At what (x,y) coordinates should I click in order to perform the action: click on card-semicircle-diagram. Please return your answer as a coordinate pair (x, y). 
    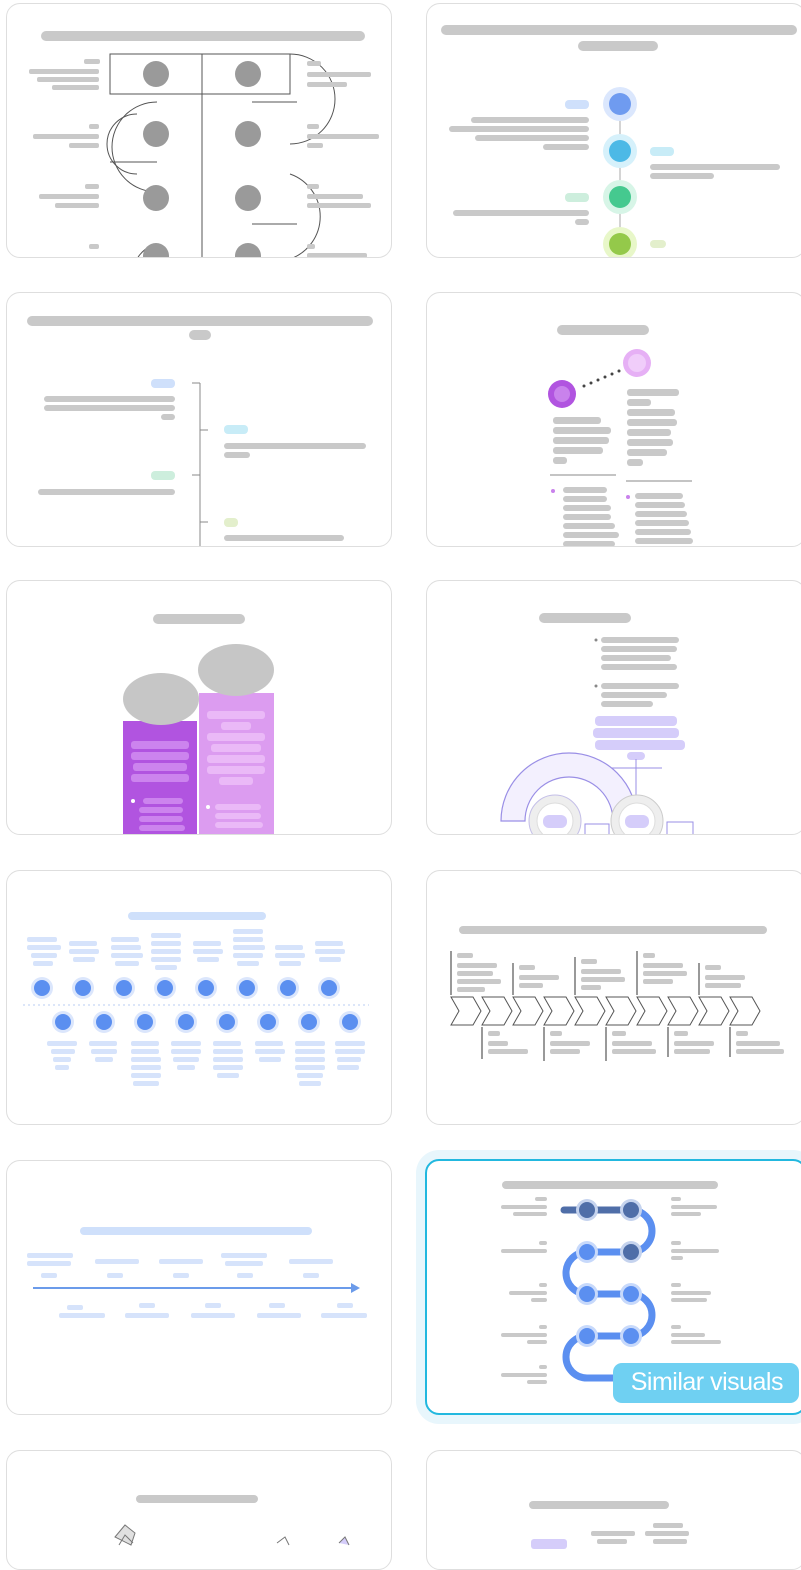
    Looking at the image, I should click on (613, 707).